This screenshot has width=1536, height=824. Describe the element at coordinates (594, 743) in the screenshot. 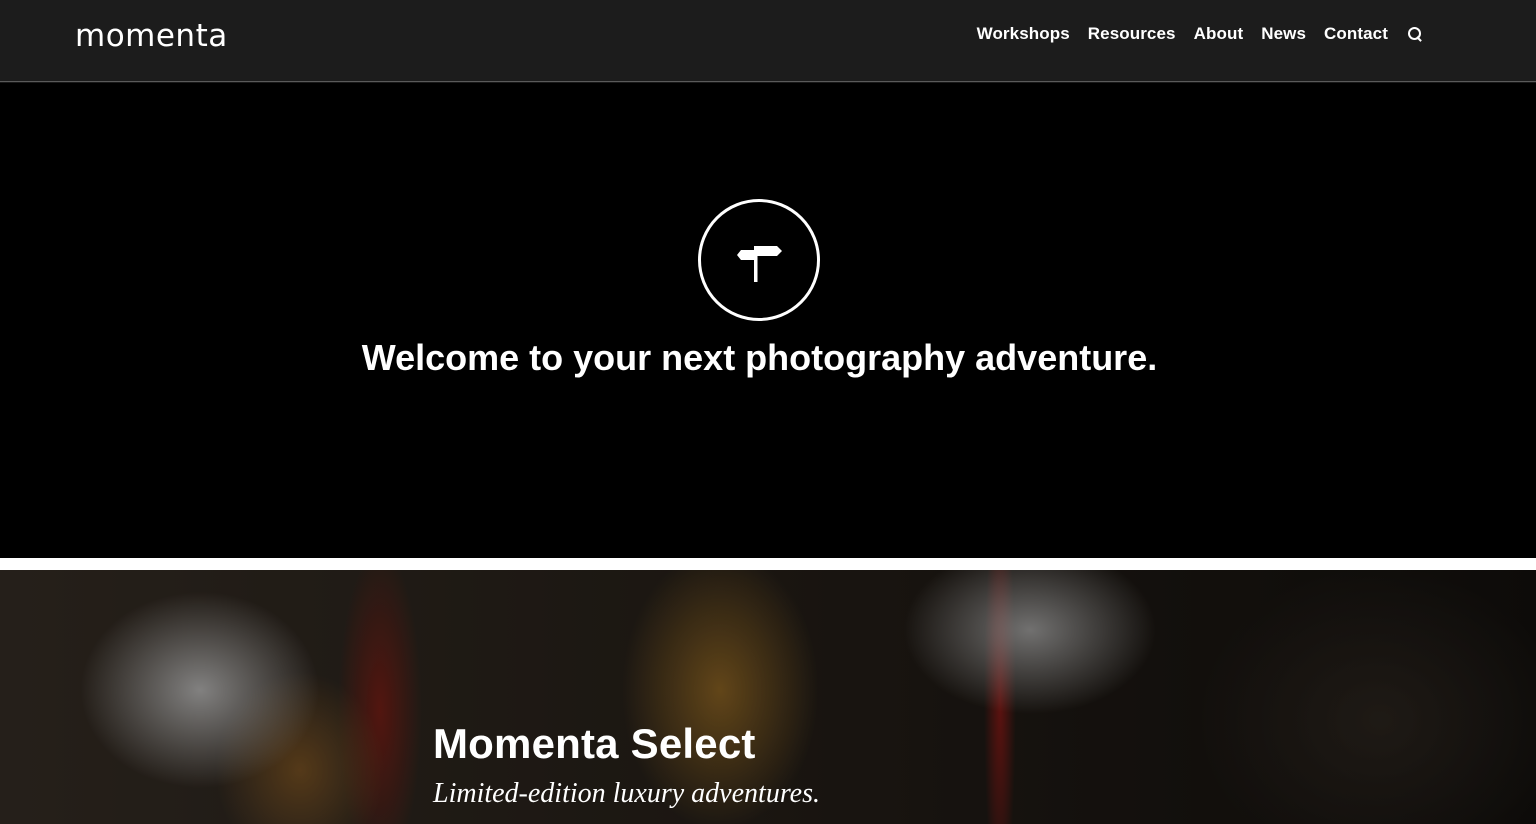

I see `banner-title: Momenta Select` at that location.